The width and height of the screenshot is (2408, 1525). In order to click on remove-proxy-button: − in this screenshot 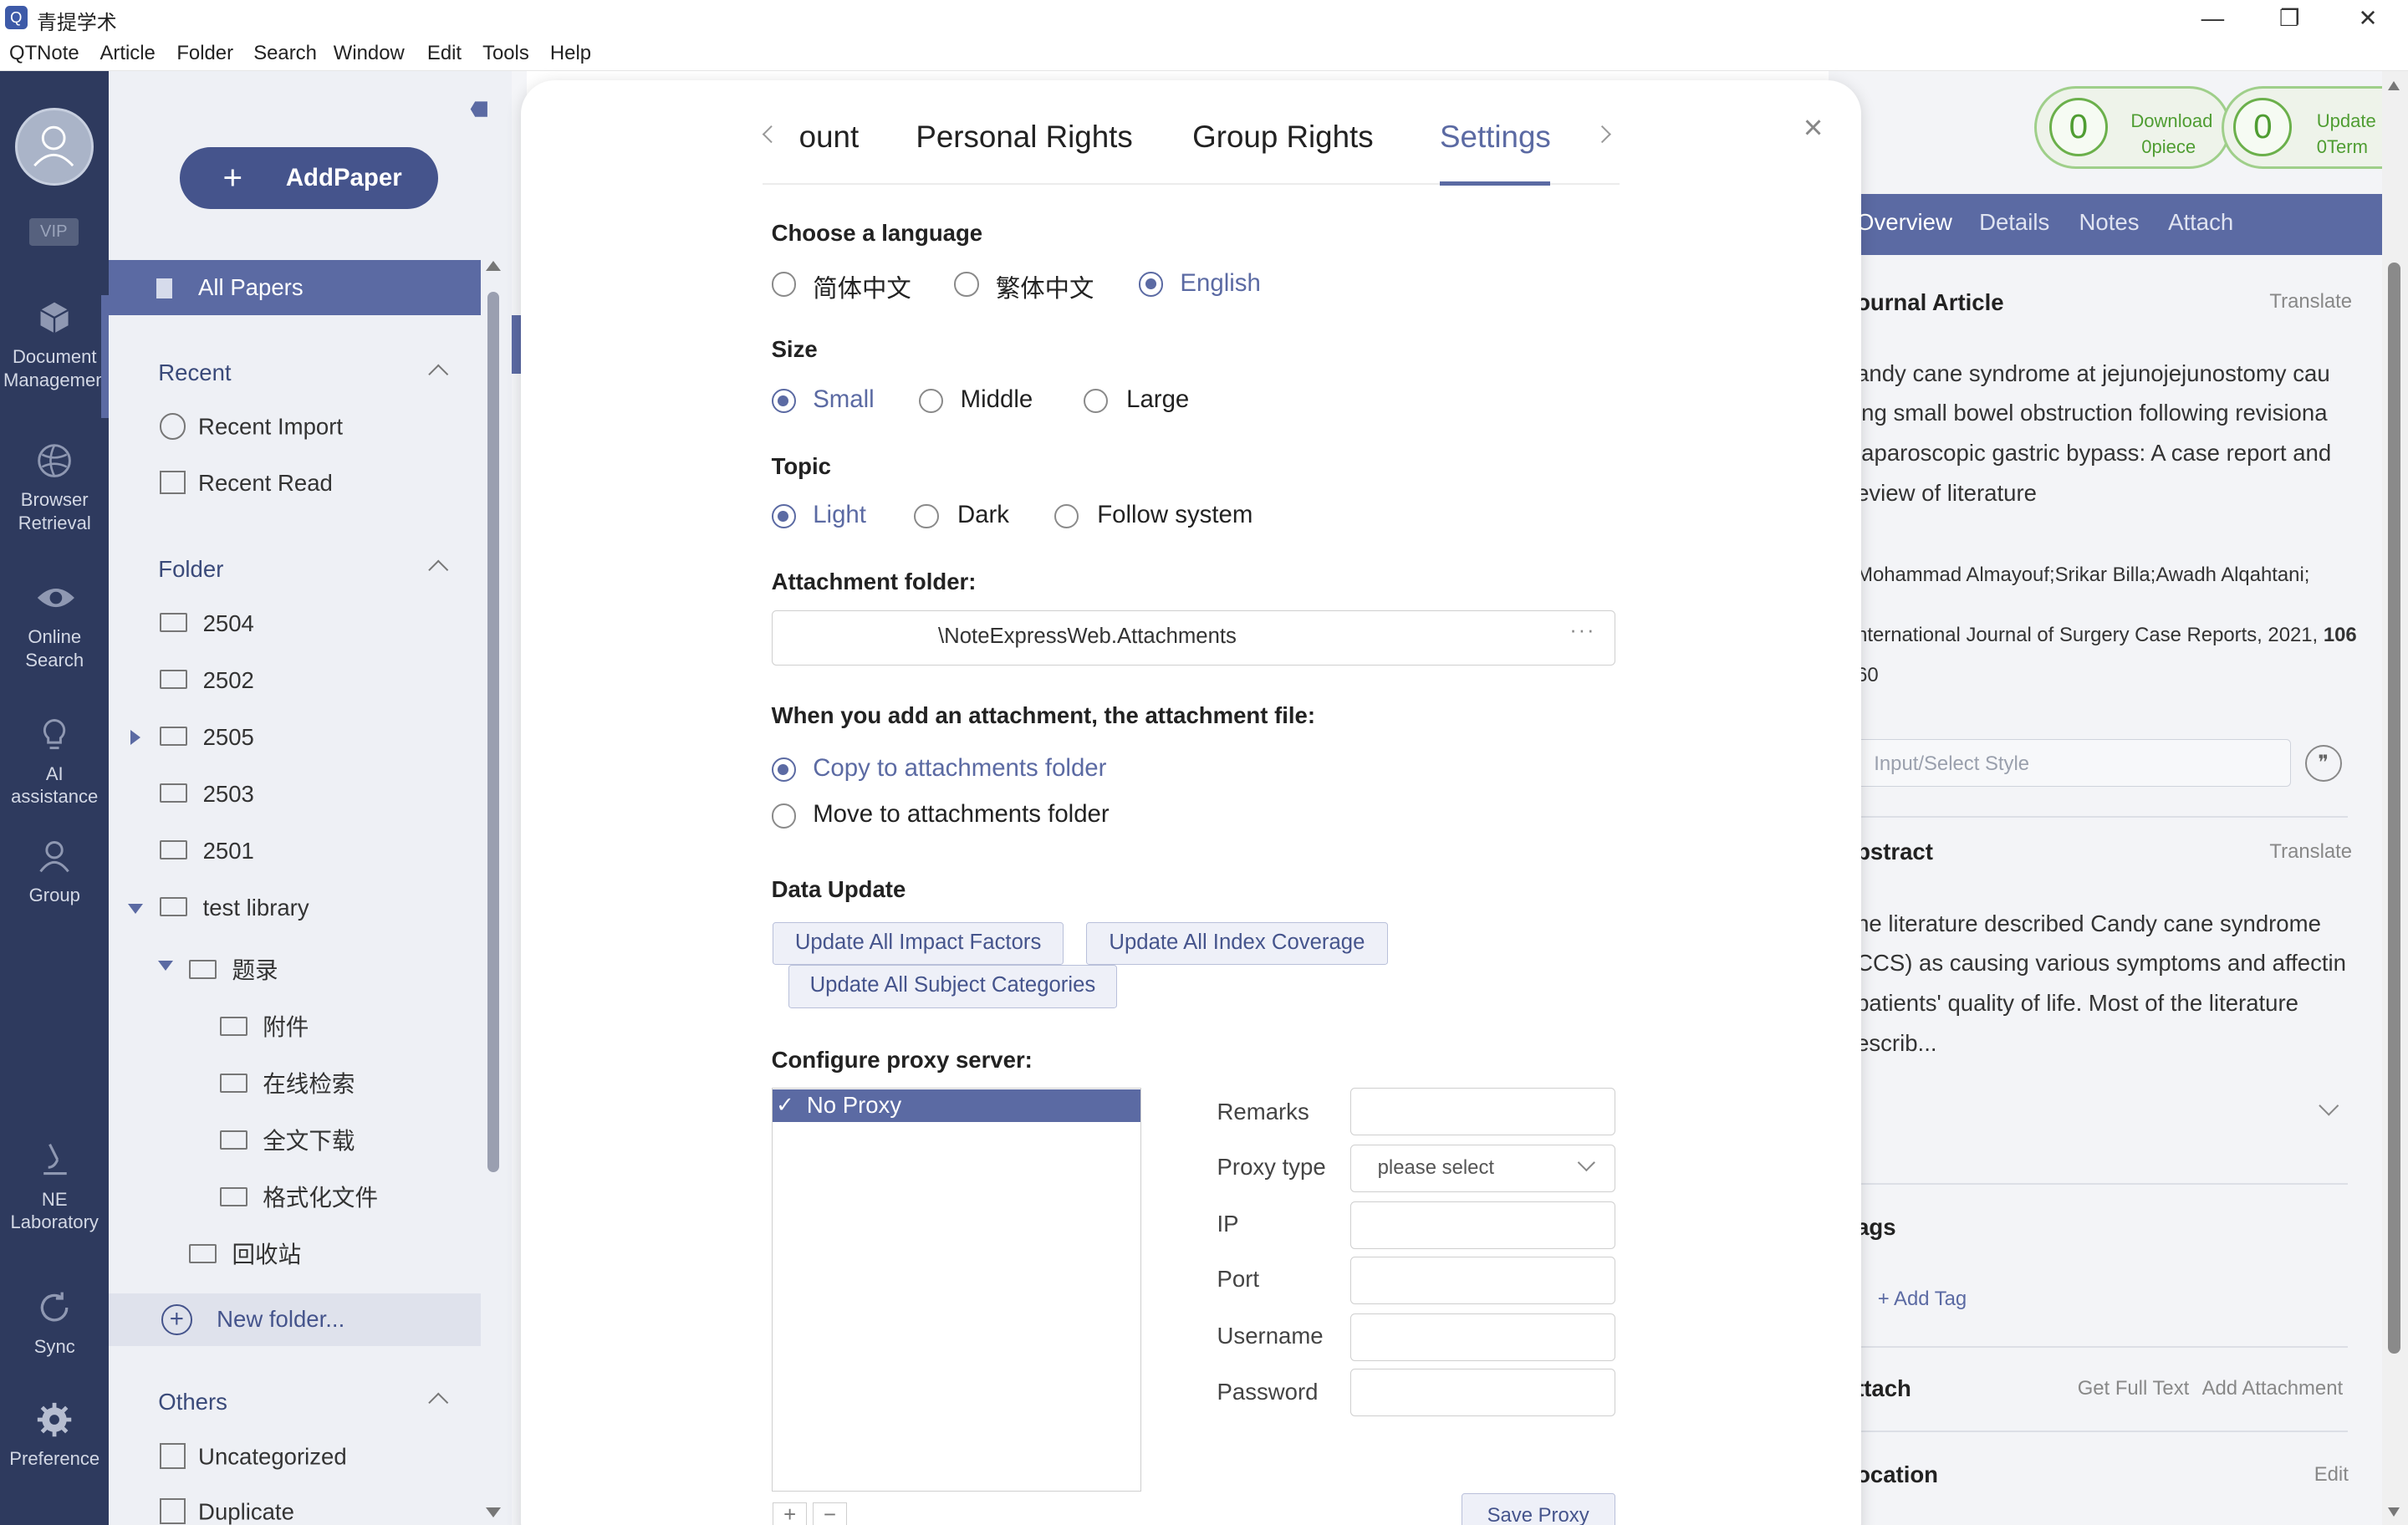, I will do `click(830, 1513)`.